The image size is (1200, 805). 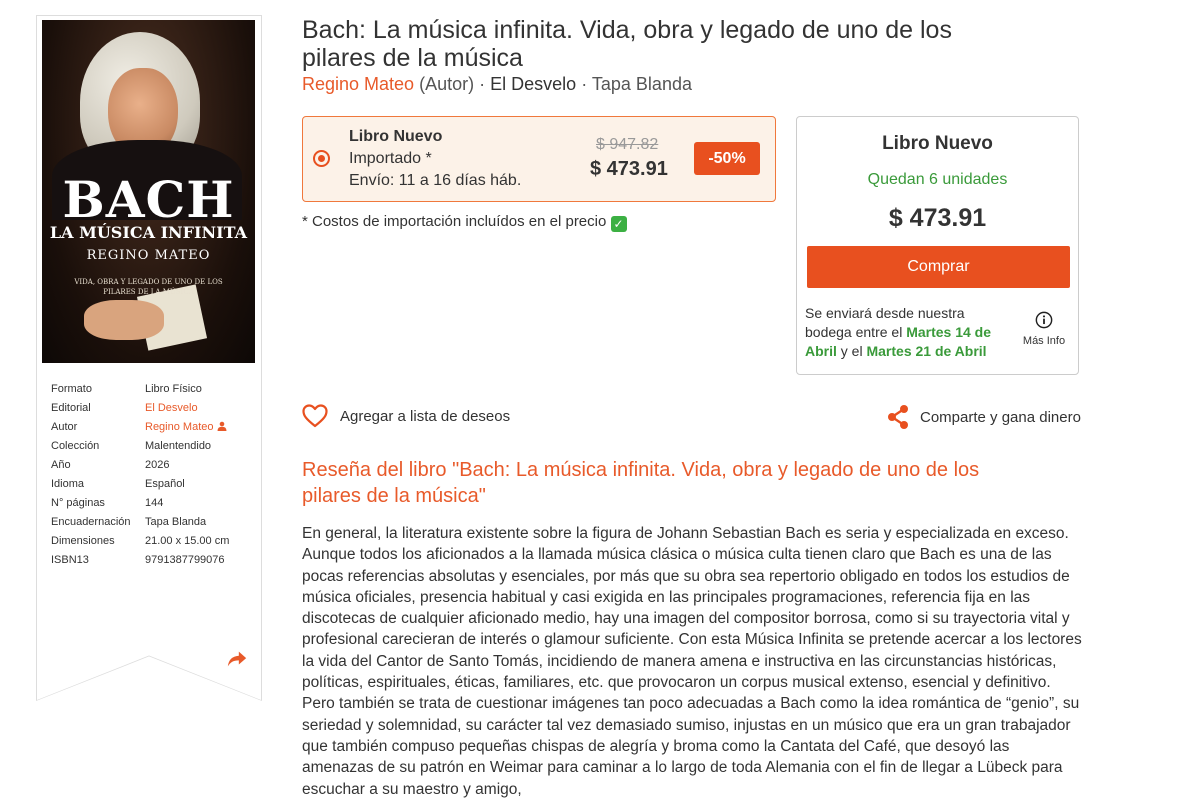 What do you see at coordinates (140, 563) in the screenshot?
I see `spec-row: ISBN13 9791387799076` at bounding box center [140, 563].